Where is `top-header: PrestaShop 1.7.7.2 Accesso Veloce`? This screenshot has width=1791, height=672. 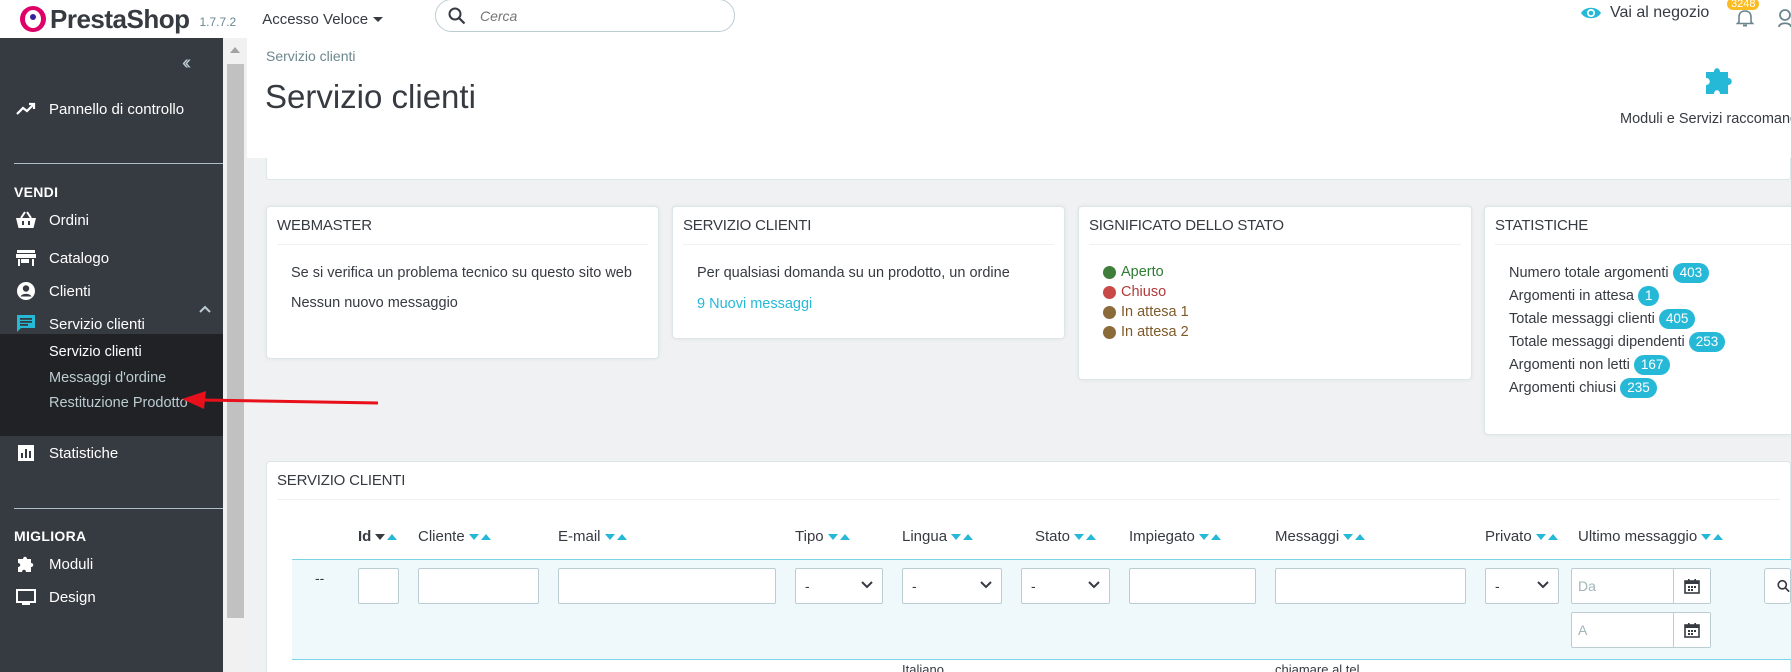 top-header: PrestaShop 1.7.7.2 Accesso Veloce is located at coordinates (895, 19).